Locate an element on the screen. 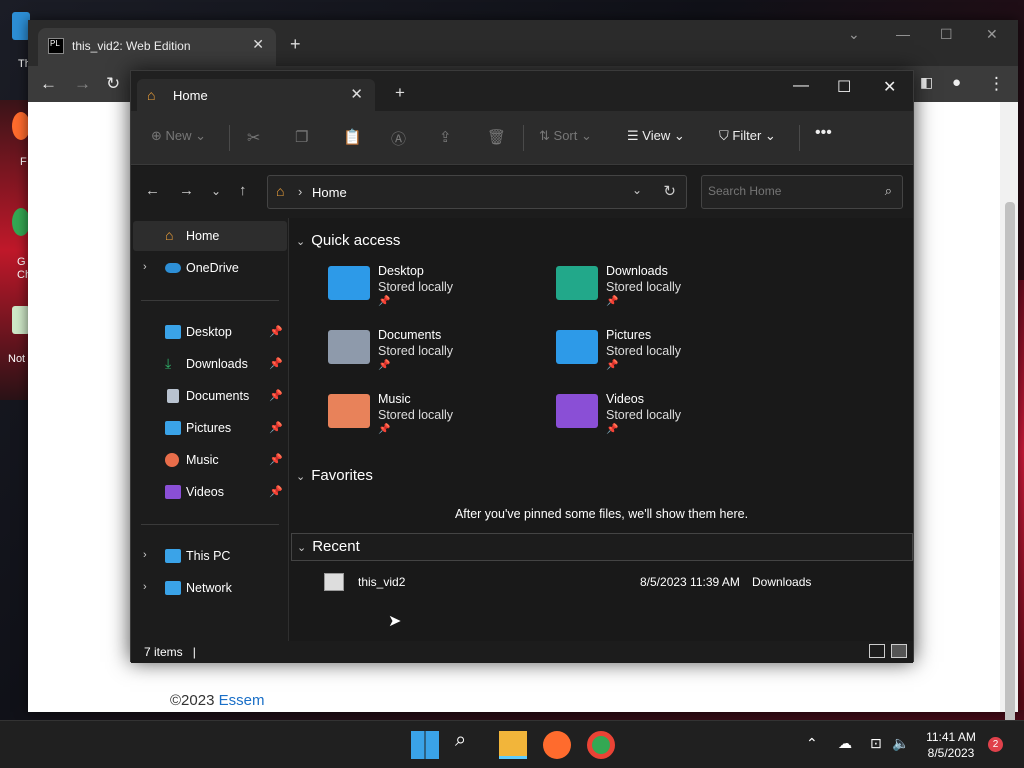 The height and width of the screenshot is (768, 1024). sidebar-item-home: ⌂ Home is located at coordinates (210, 236).